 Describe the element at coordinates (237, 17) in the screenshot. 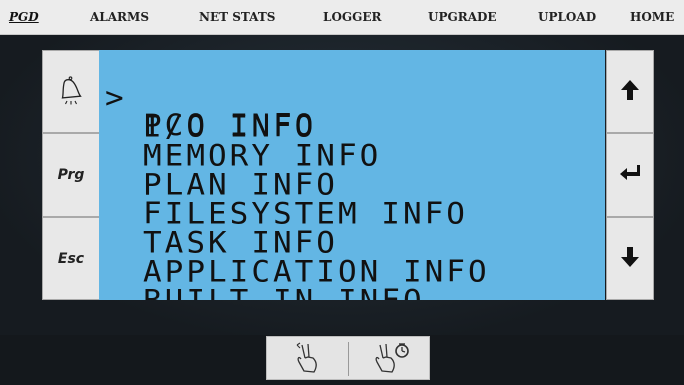

I see `nav-net-stats: NET STATS` at that location.